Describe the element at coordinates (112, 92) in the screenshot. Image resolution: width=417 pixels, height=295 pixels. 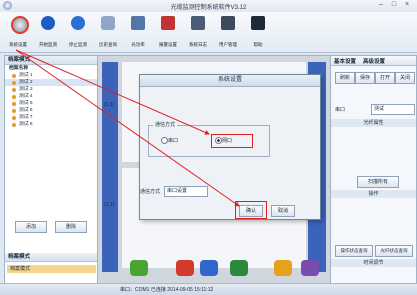
I see `arrow-to-network` at that location.